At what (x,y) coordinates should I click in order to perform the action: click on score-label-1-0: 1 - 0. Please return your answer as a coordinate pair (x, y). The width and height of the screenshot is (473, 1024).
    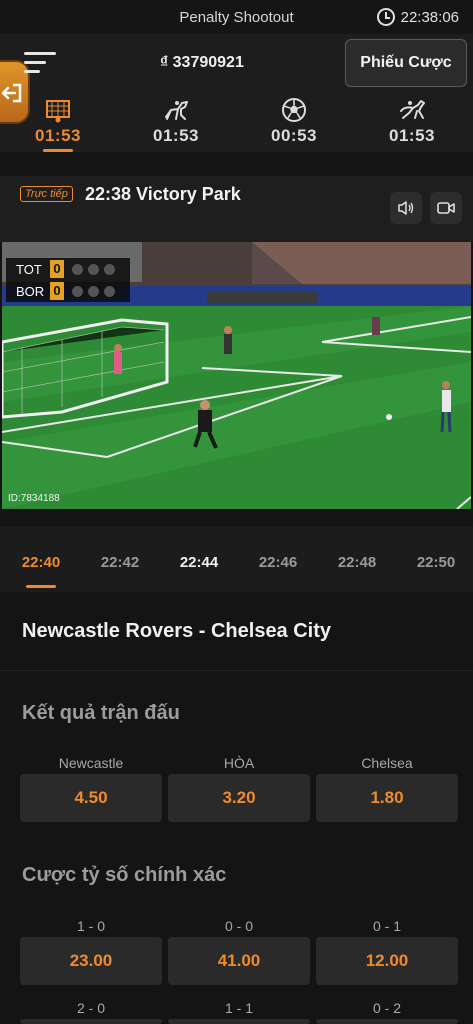
    Looking at the image, I should click on (90, 926).